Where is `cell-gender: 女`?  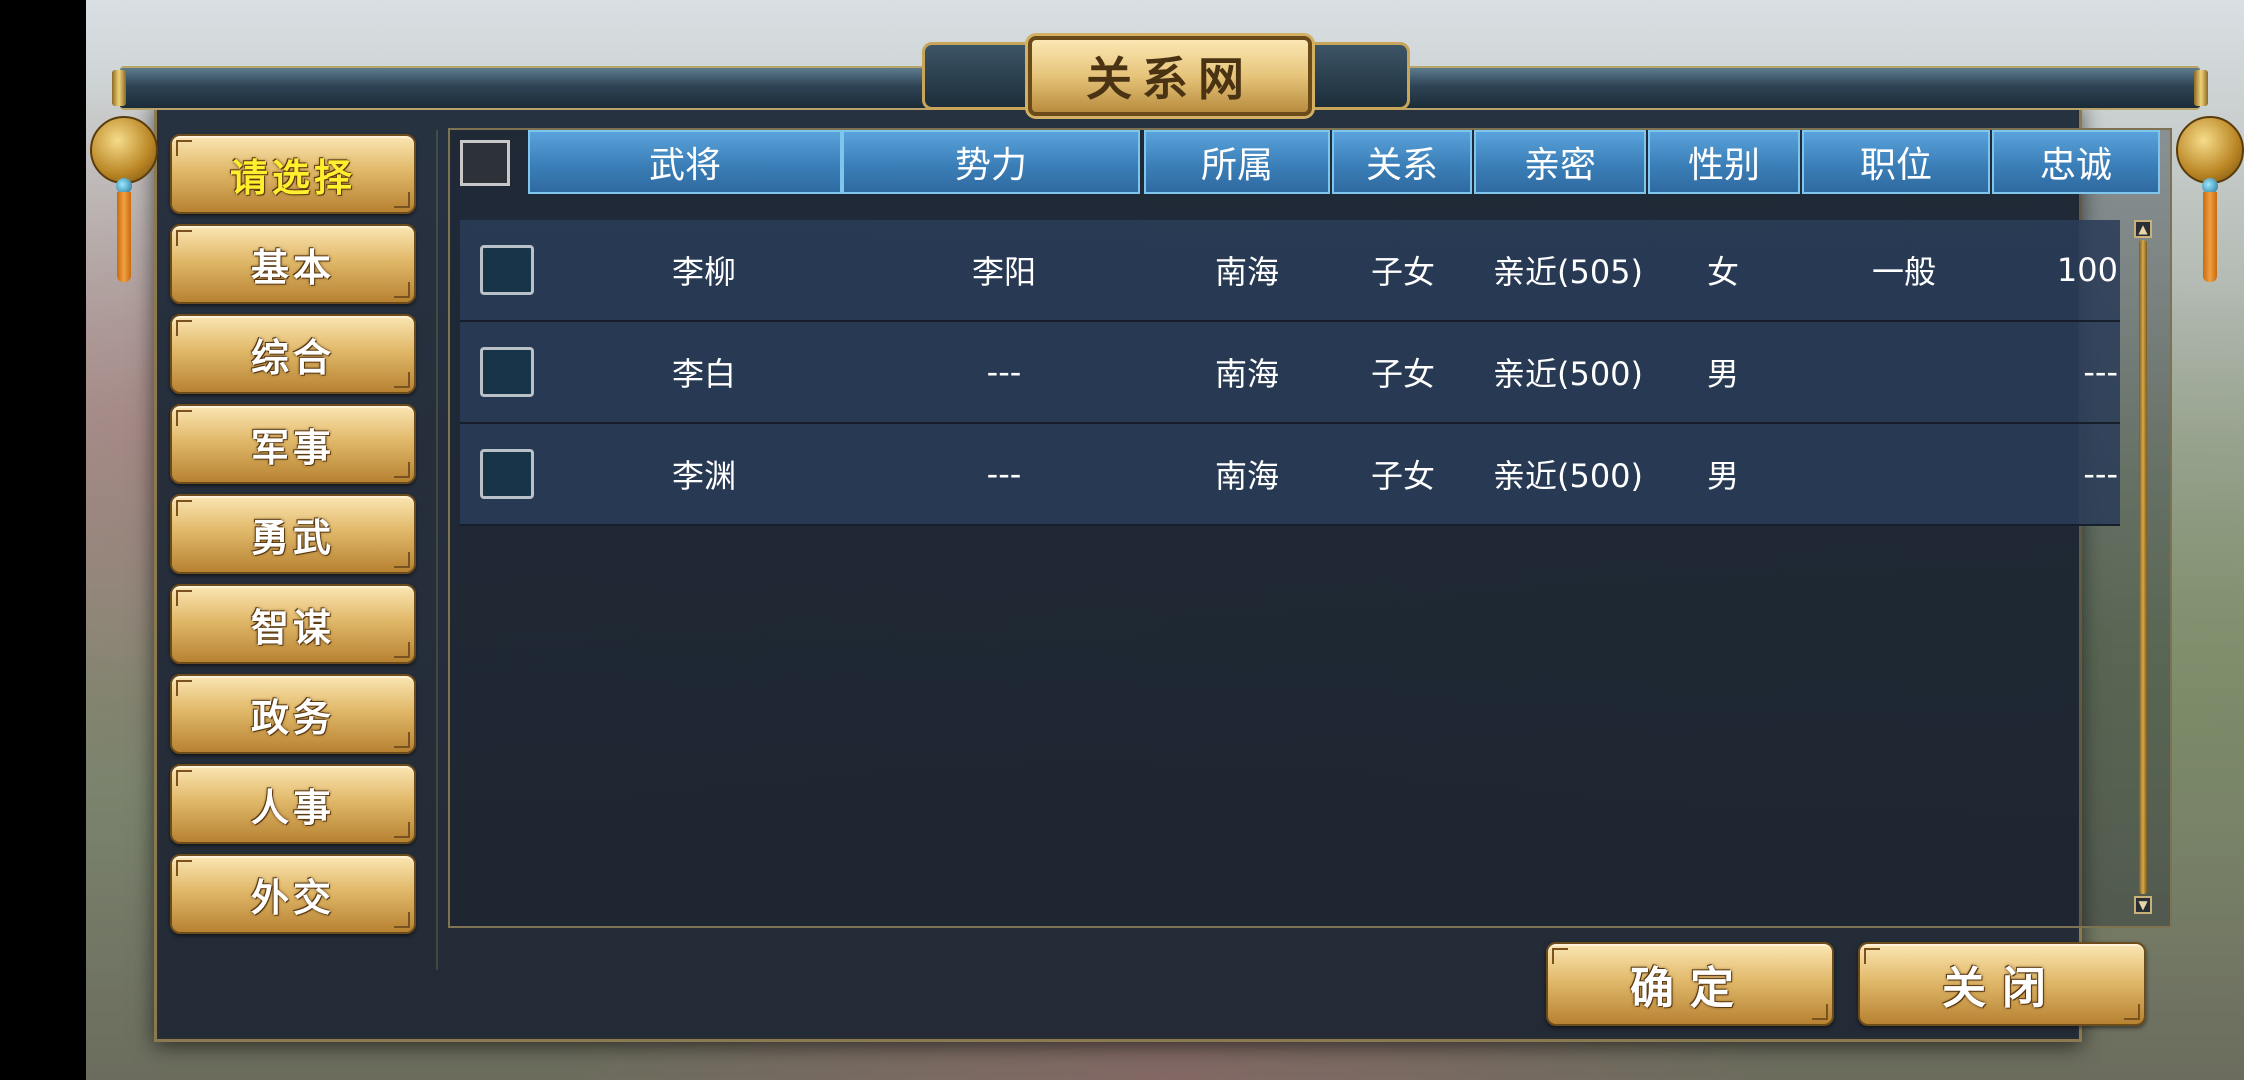 cell-gender: 女 is located at coordinates (1722, 272).